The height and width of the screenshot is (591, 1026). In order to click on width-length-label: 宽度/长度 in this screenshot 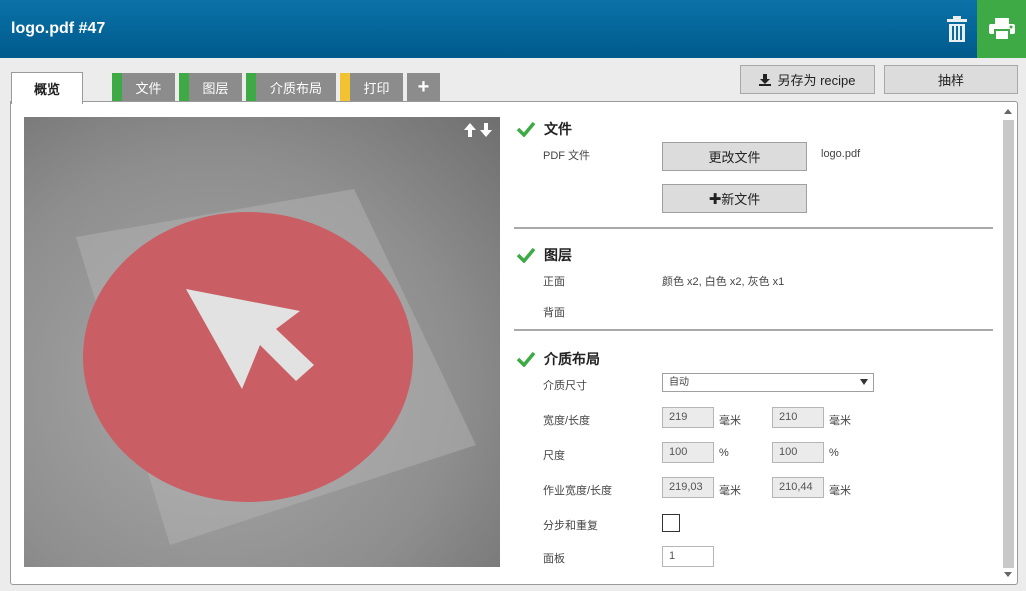, I will do `click(567, 421)`.